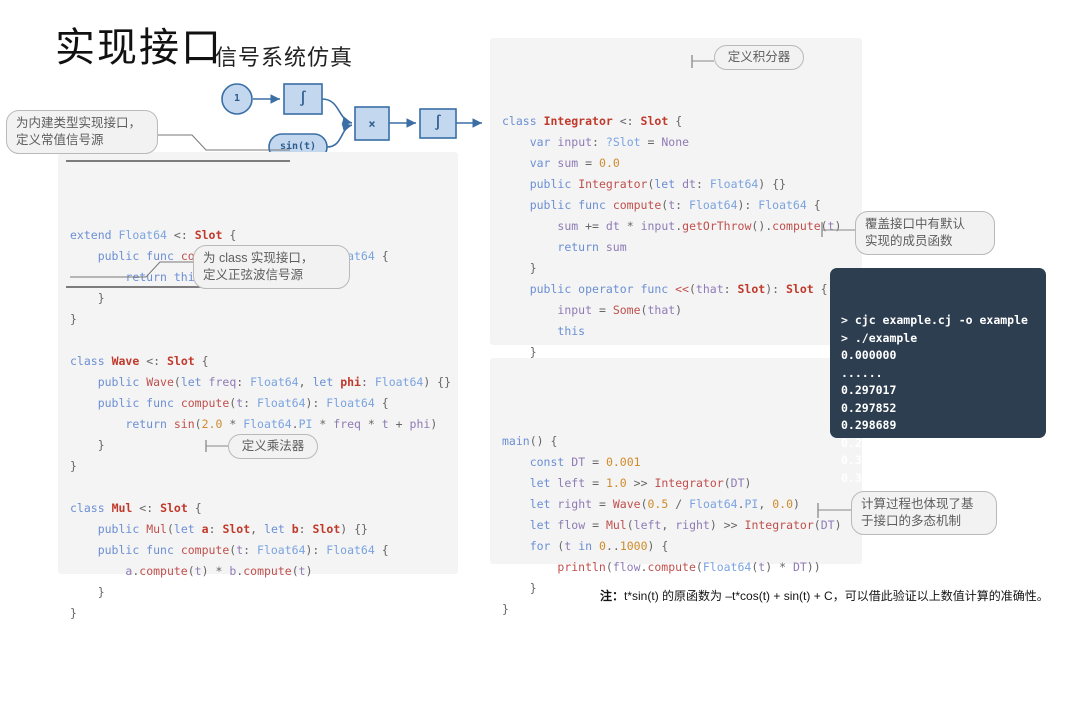 The image size is (1080, 708). I want to click on diagram-label-mul: ×, so click(372, 124).